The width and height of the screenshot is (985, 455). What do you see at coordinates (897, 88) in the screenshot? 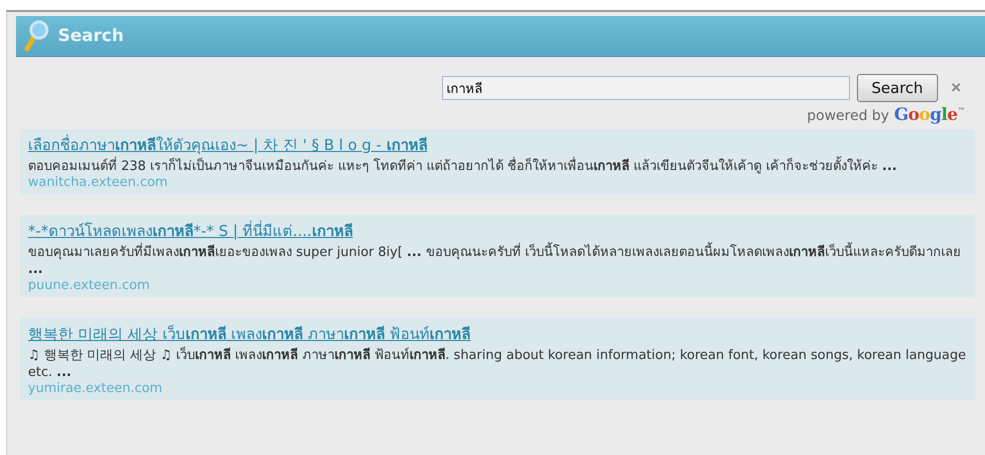
I see `search-button: Search` at bounding box center [897, 88].